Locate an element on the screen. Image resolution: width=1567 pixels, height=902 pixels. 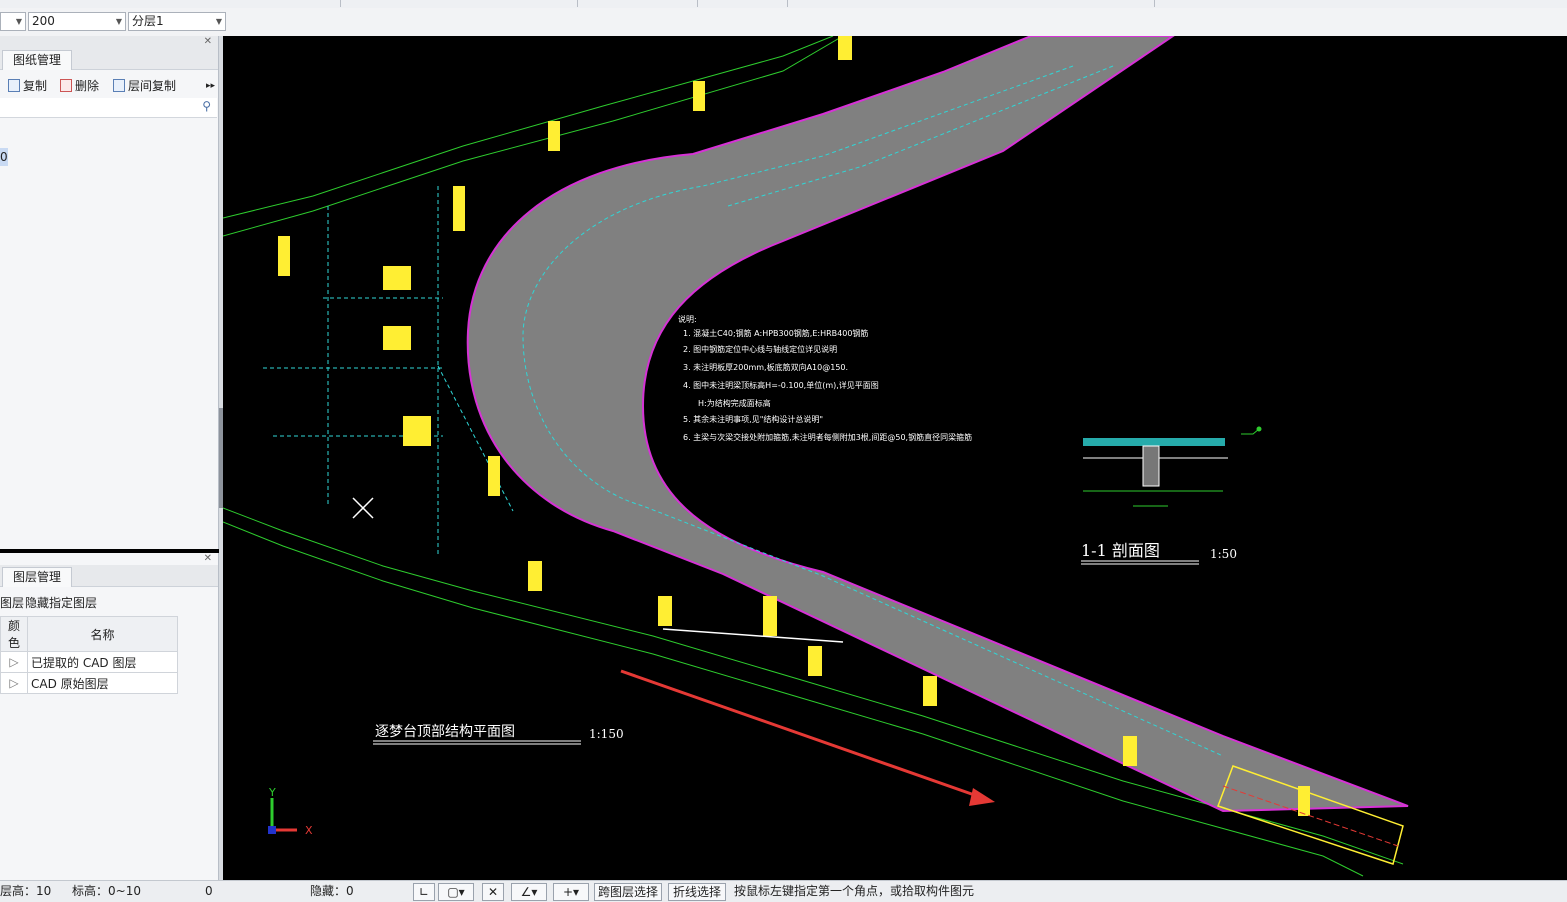
hidden-count: 隐藏：0 is located at coordinates (332, 891).